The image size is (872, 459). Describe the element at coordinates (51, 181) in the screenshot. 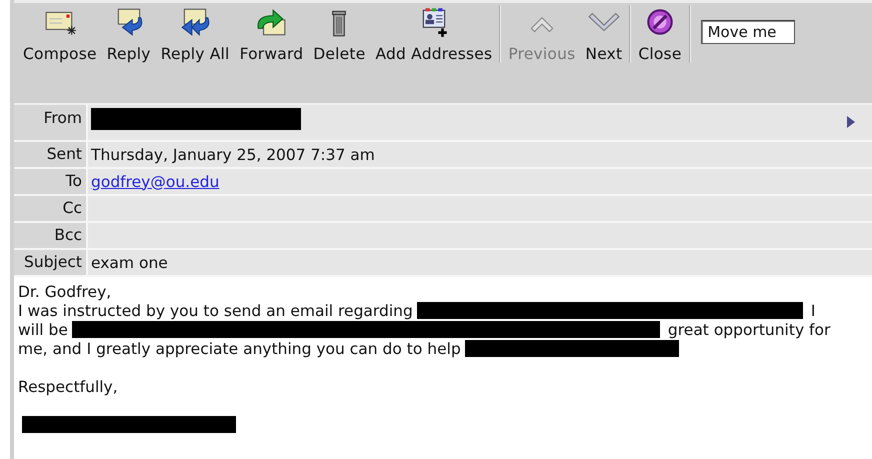

I see `header-label: To` at that location.